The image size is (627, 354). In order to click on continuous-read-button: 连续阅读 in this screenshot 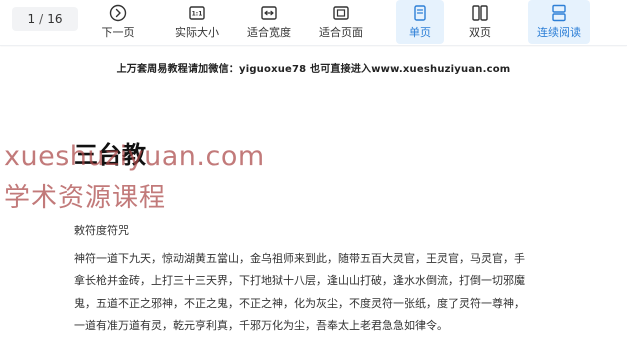, I will do `click(559, 22)`.